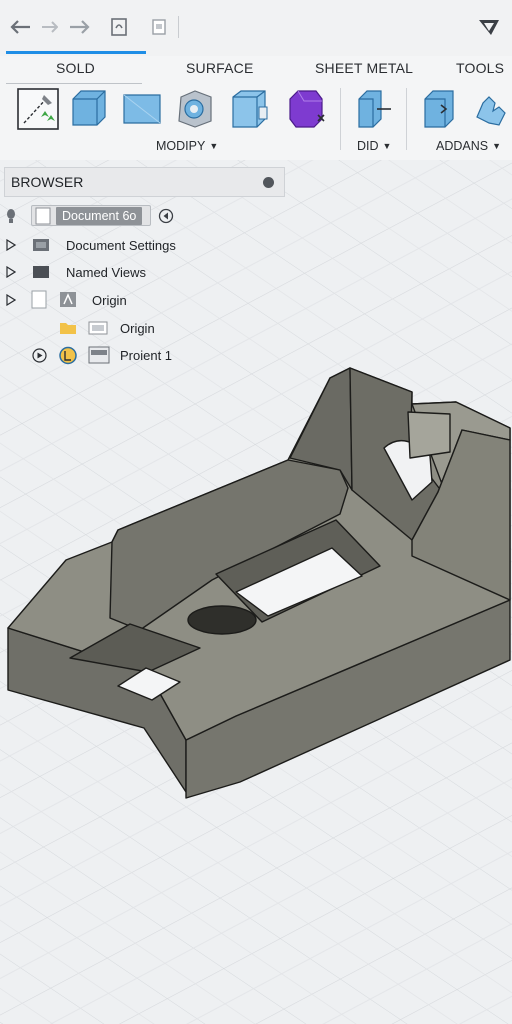 This screenshot has width=512, height=1024. Describe the element at coordinates (106, 272) in the screenshot. I see `tree-label: Named Views` at that location.